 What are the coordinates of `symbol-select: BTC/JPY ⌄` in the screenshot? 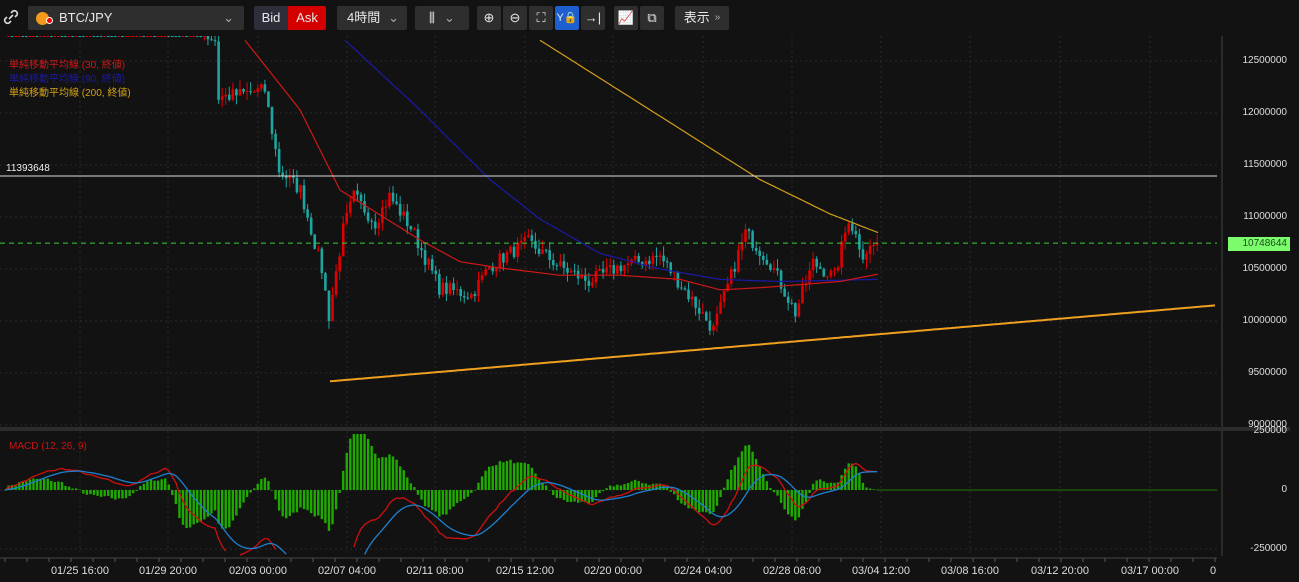 It's located at (136, 18).